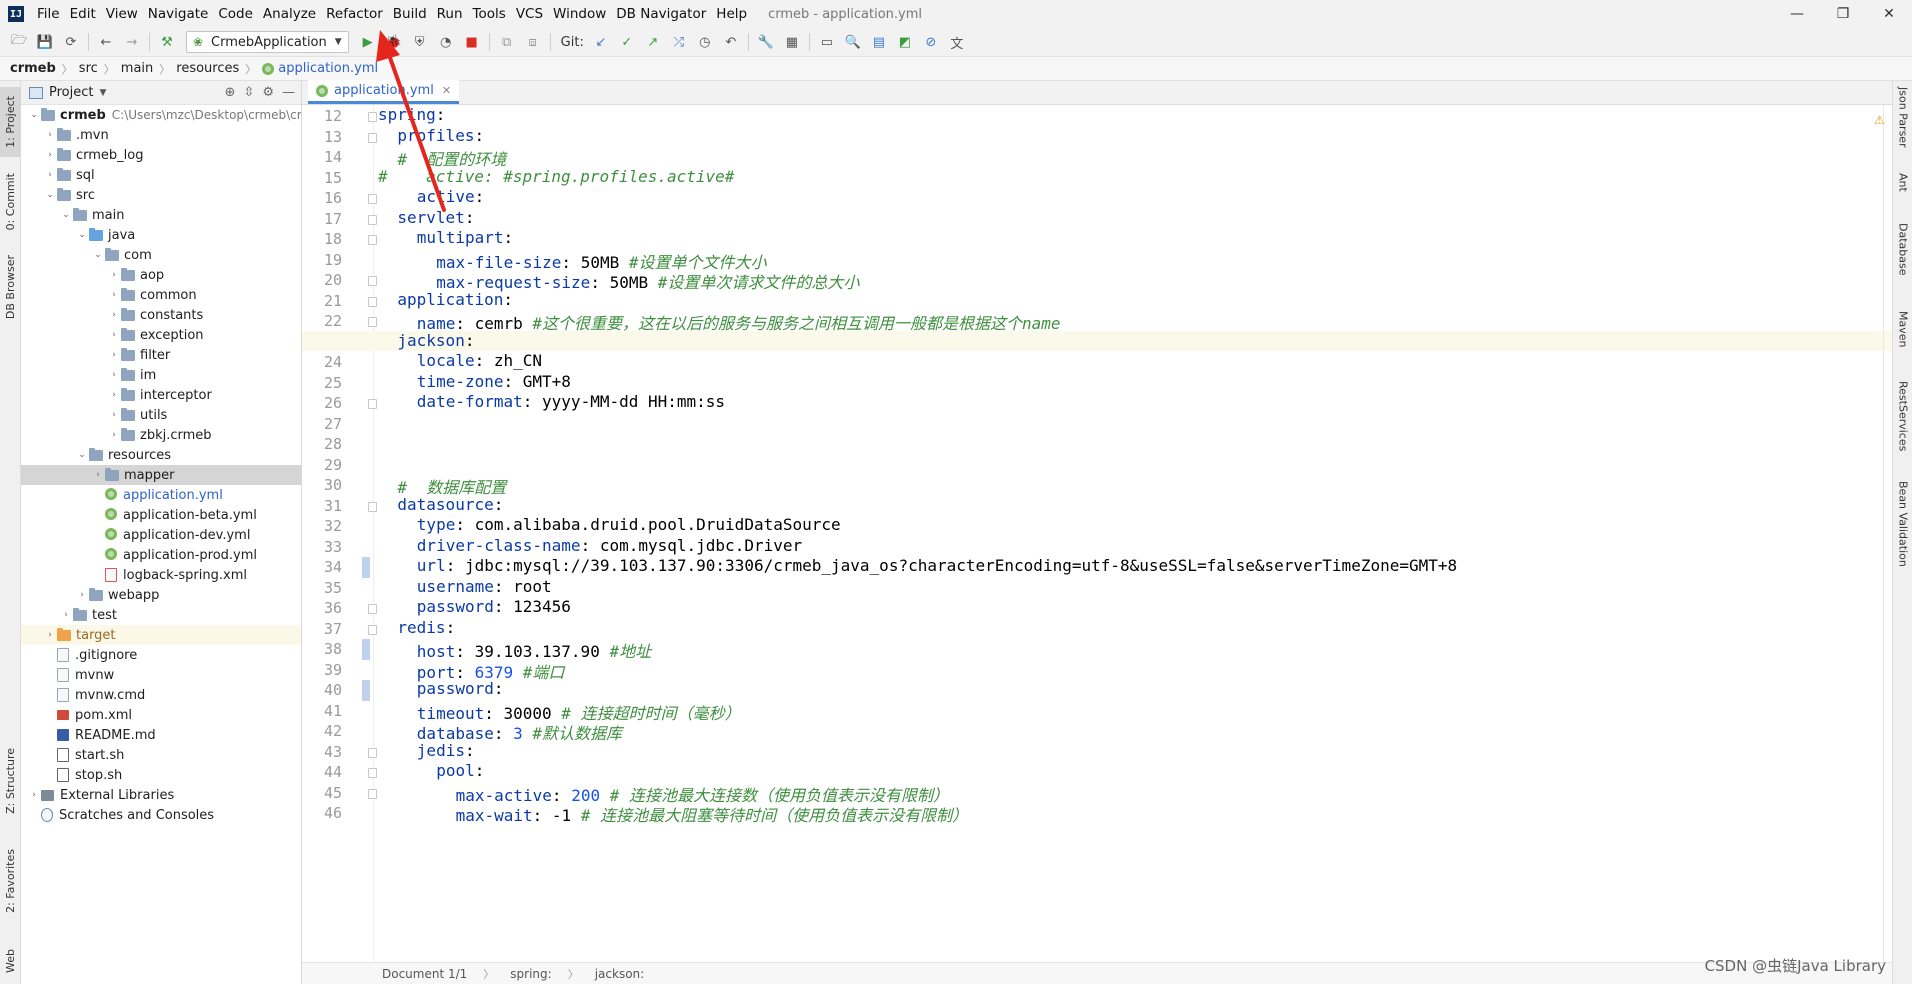 The width and height of the screenshot is (1912, 984). I want to click on tree-item: application-beta.yml, so click(161, 515).